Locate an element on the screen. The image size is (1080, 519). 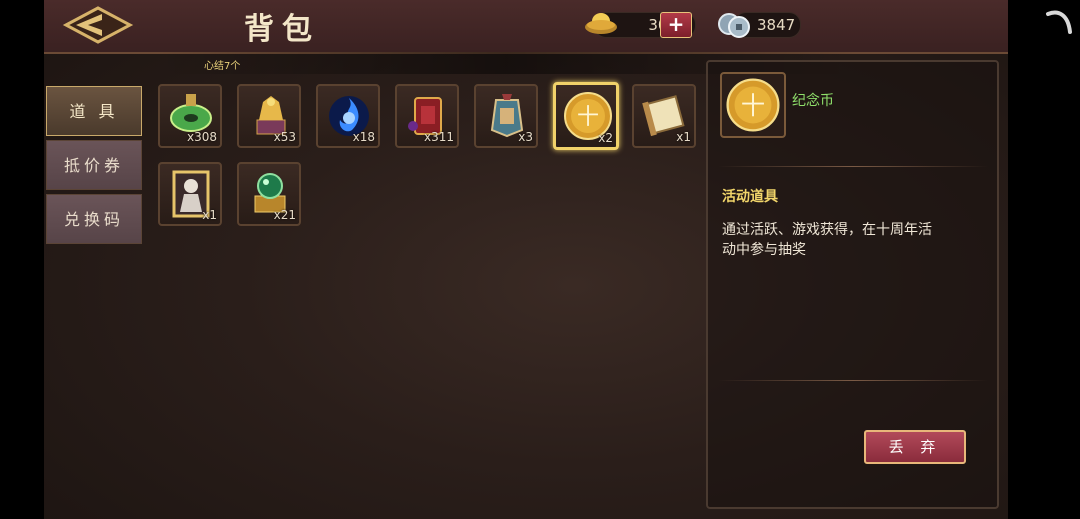
discard-button: 丢 弃 is located at coordinates (915, 447).